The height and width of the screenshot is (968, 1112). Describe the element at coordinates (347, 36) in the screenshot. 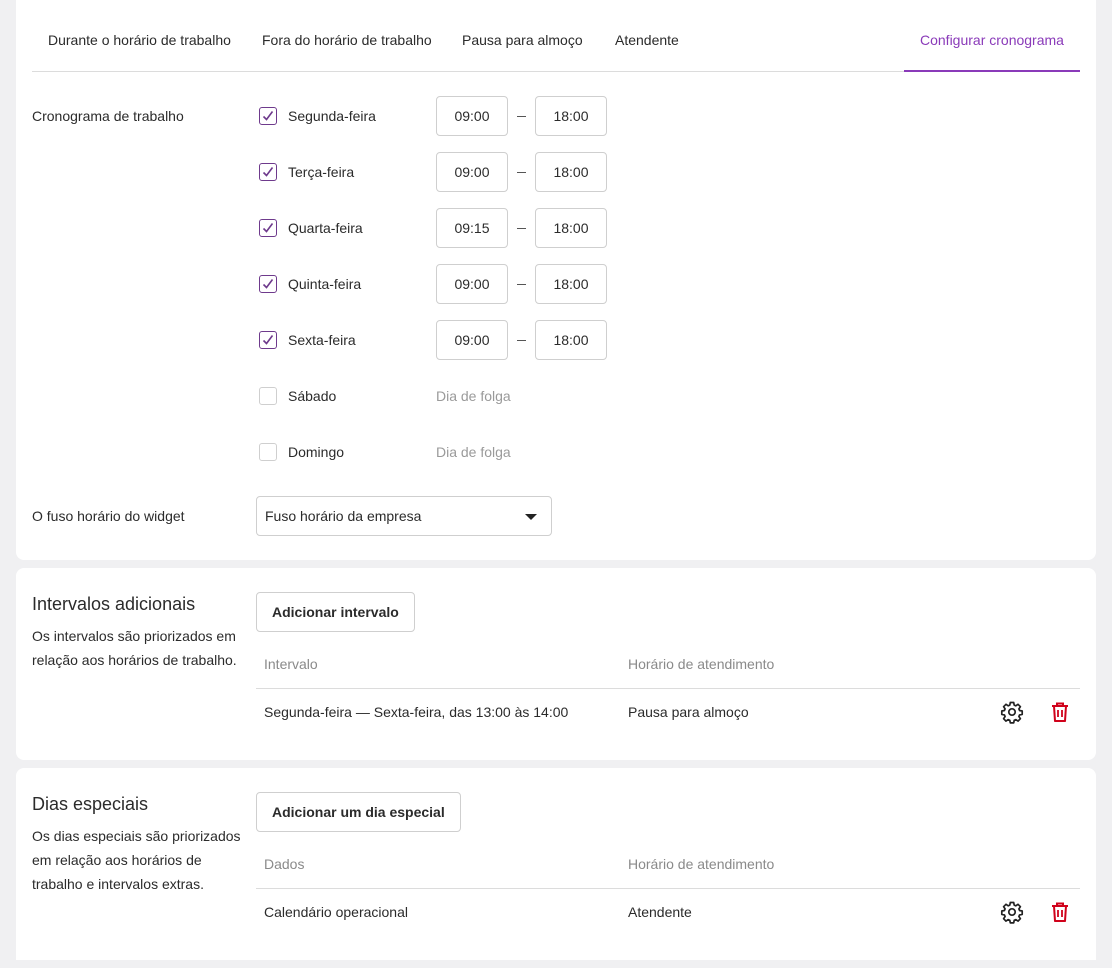

I see `tab-outside-work-hours: Fora do horário de trabalho` at that location.